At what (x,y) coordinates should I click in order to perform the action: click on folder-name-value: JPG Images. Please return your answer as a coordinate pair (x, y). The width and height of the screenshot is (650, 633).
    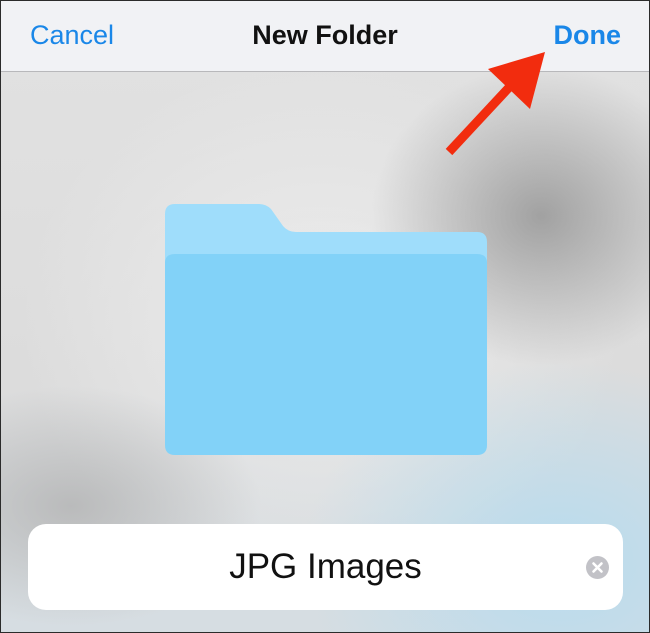
    Looking at the image, I should click on (325, 566).